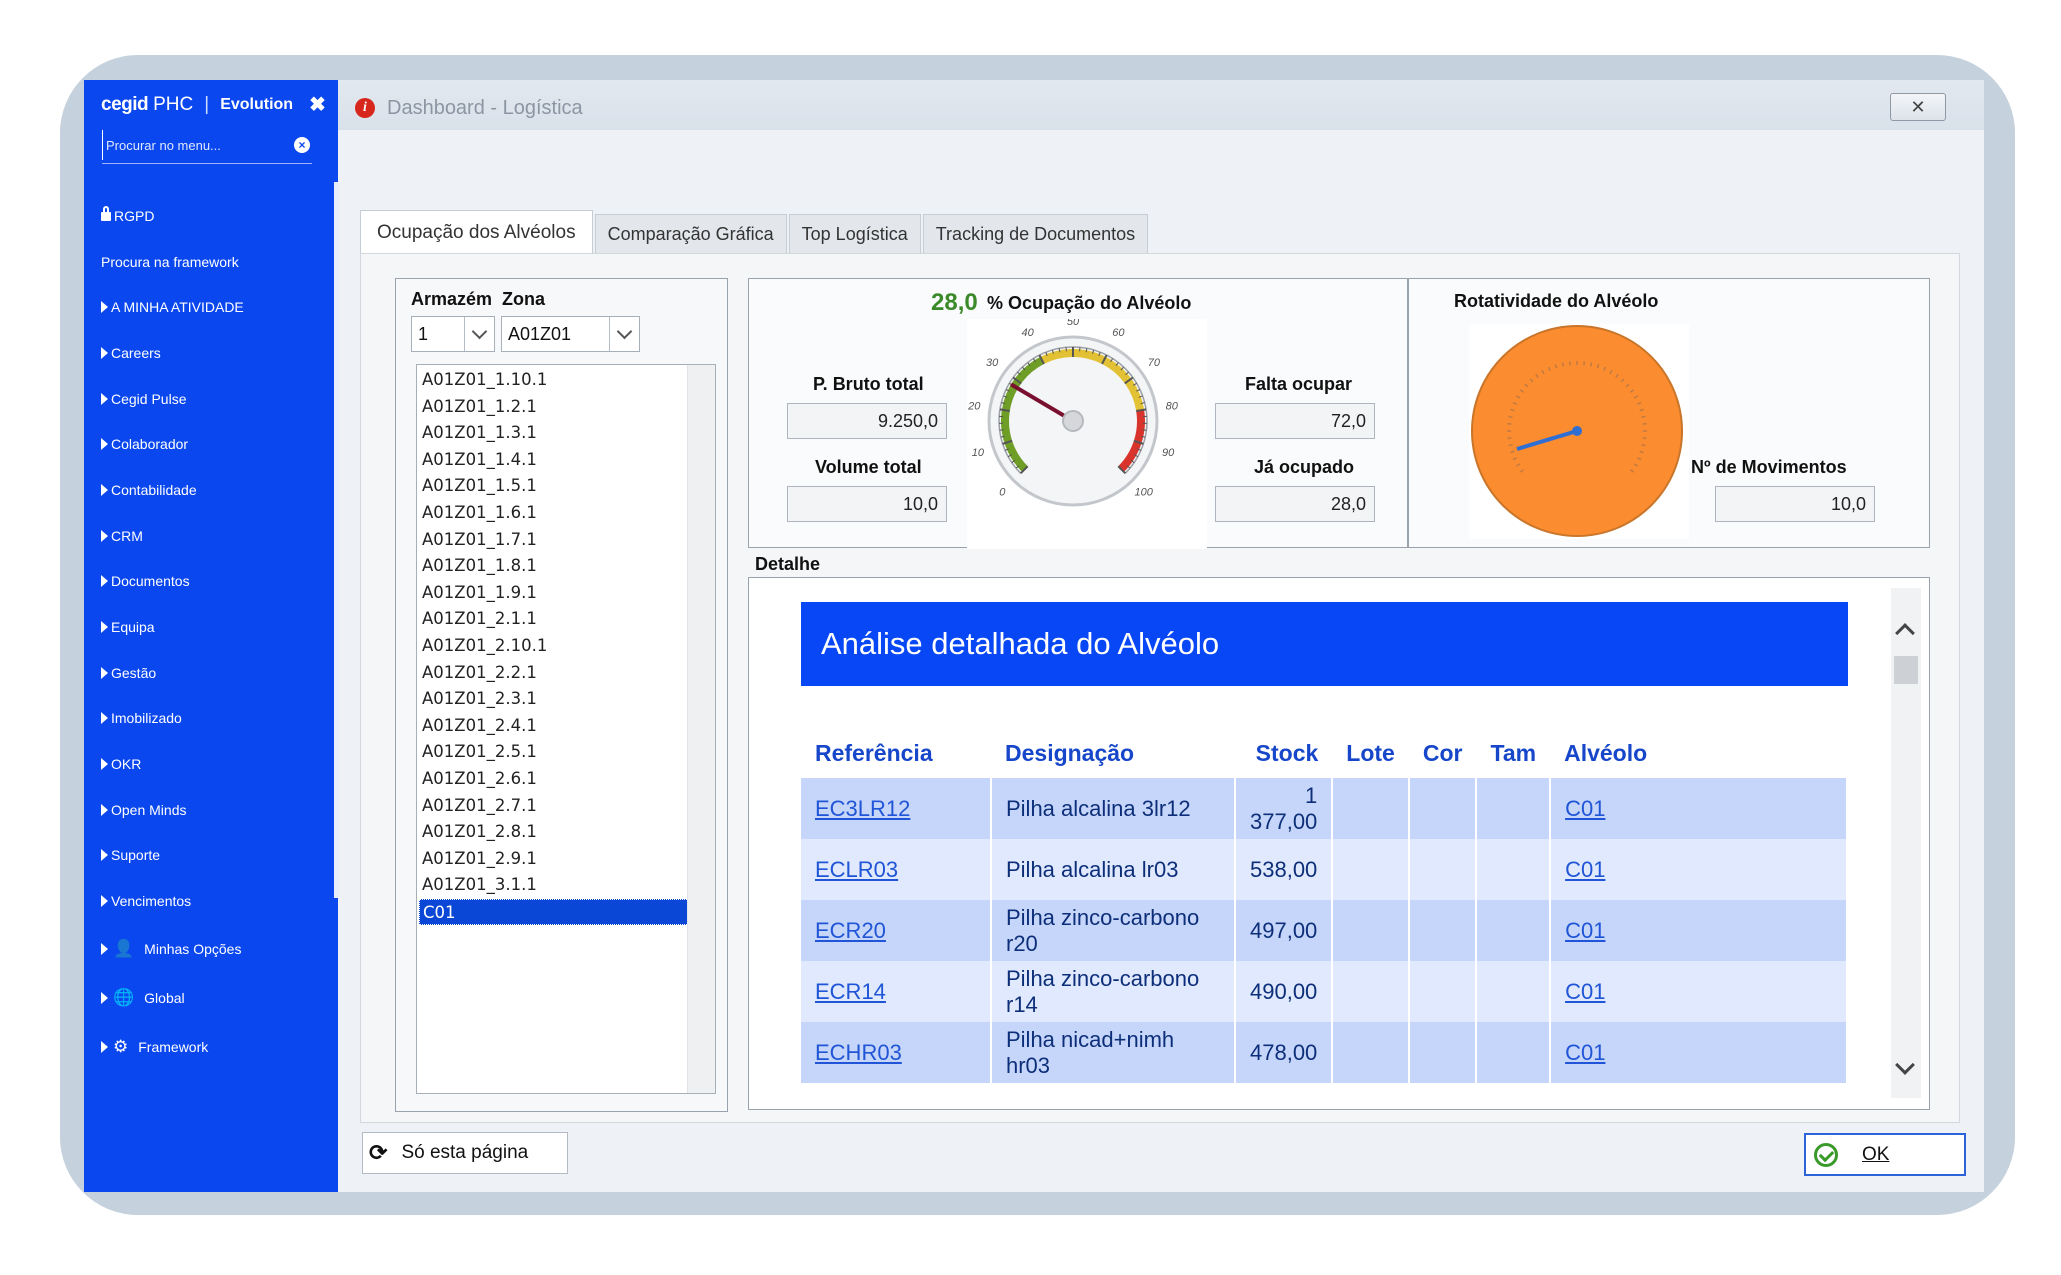 The image size is (2061, 1275). I want to click on sidebar-item: Gestão, so click(213, 673).